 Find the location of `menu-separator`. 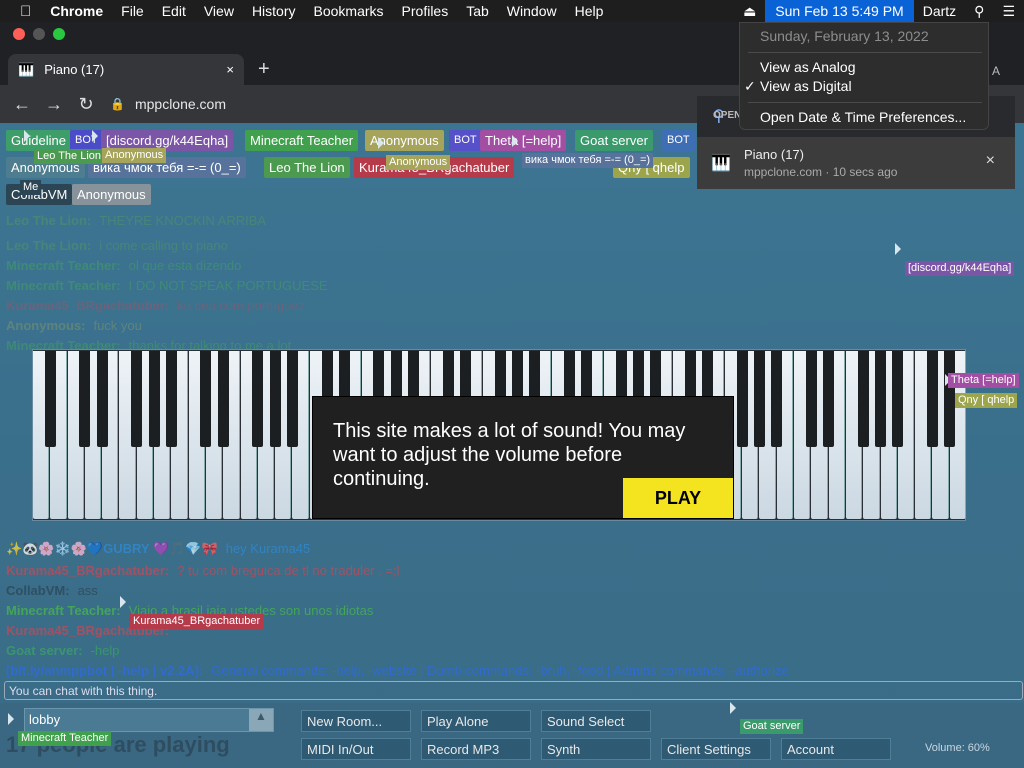

menu-separator is located at coordinates (865, 52).